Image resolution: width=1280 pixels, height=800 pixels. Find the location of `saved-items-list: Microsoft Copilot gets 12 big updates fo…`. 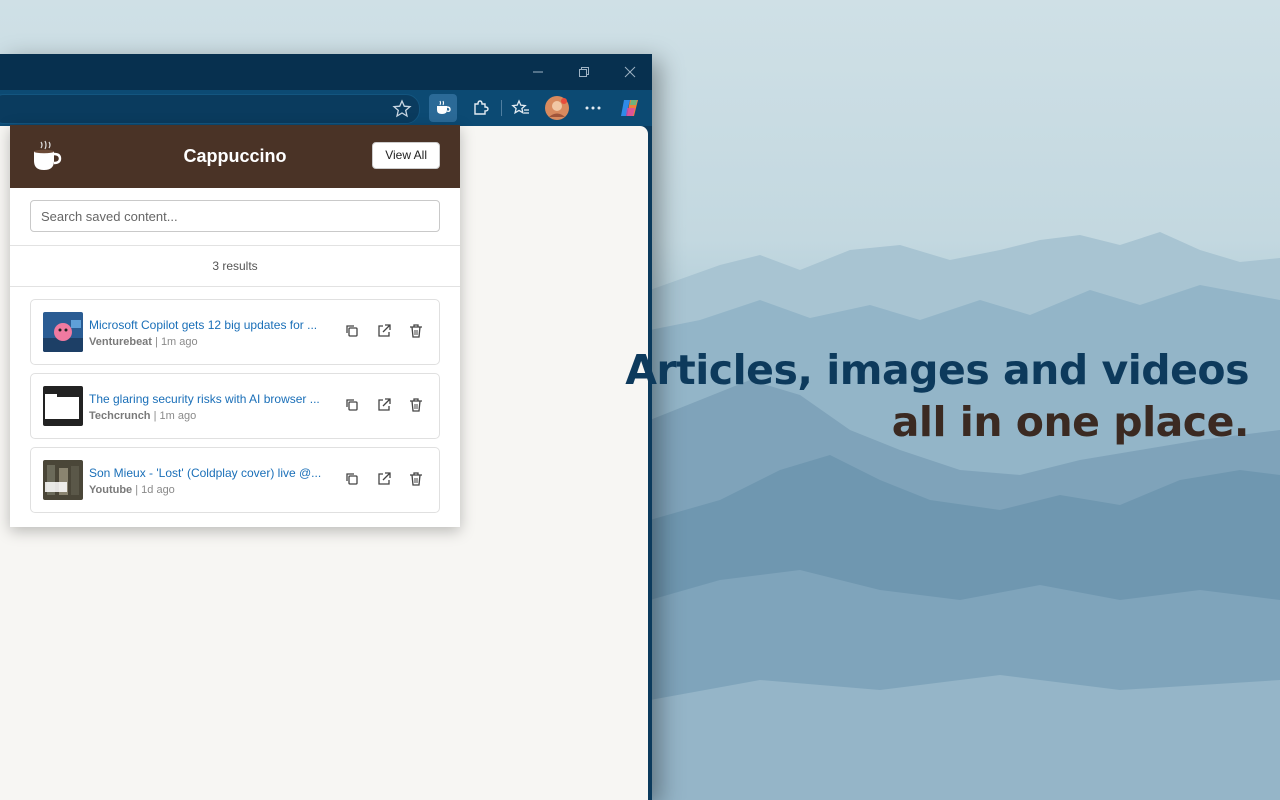

saved-items-list: Microsoft Copilot gets 12 big updates fo… is located at coordinates (235, 410).